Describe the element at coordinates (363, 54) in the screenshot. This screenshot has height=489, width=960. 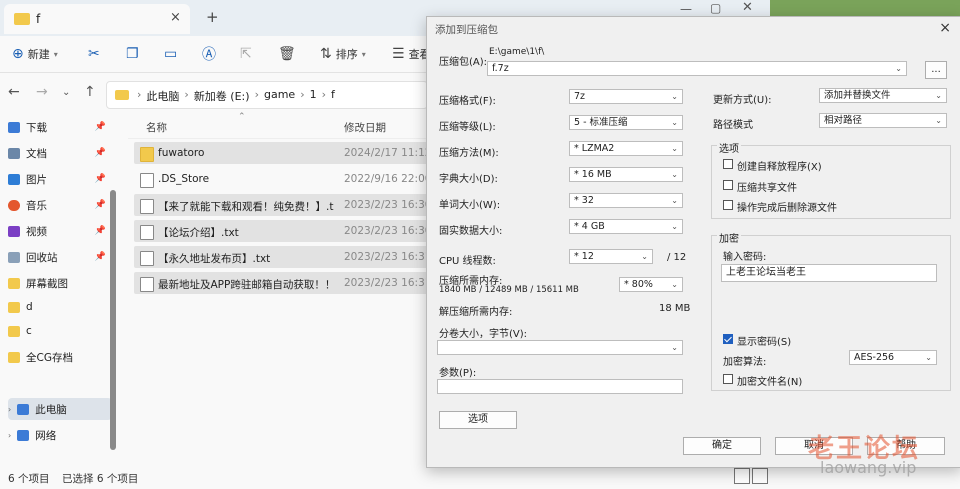
I see `chevron-down-icon: ▾` at that location.